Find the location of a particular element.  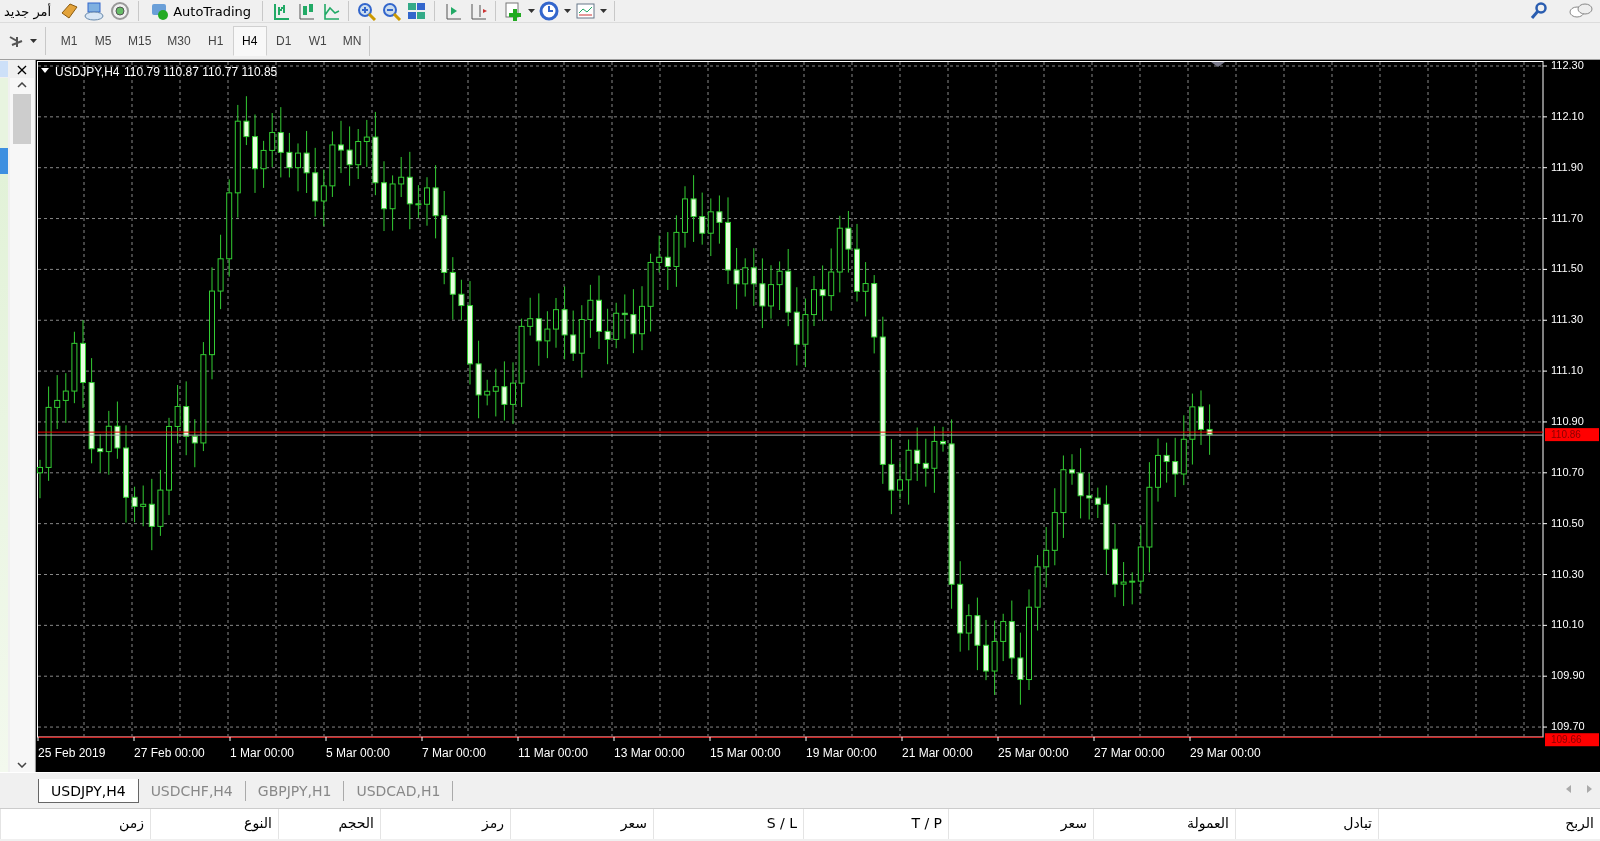

column-header: النوع is located at coordinates (214, 824).